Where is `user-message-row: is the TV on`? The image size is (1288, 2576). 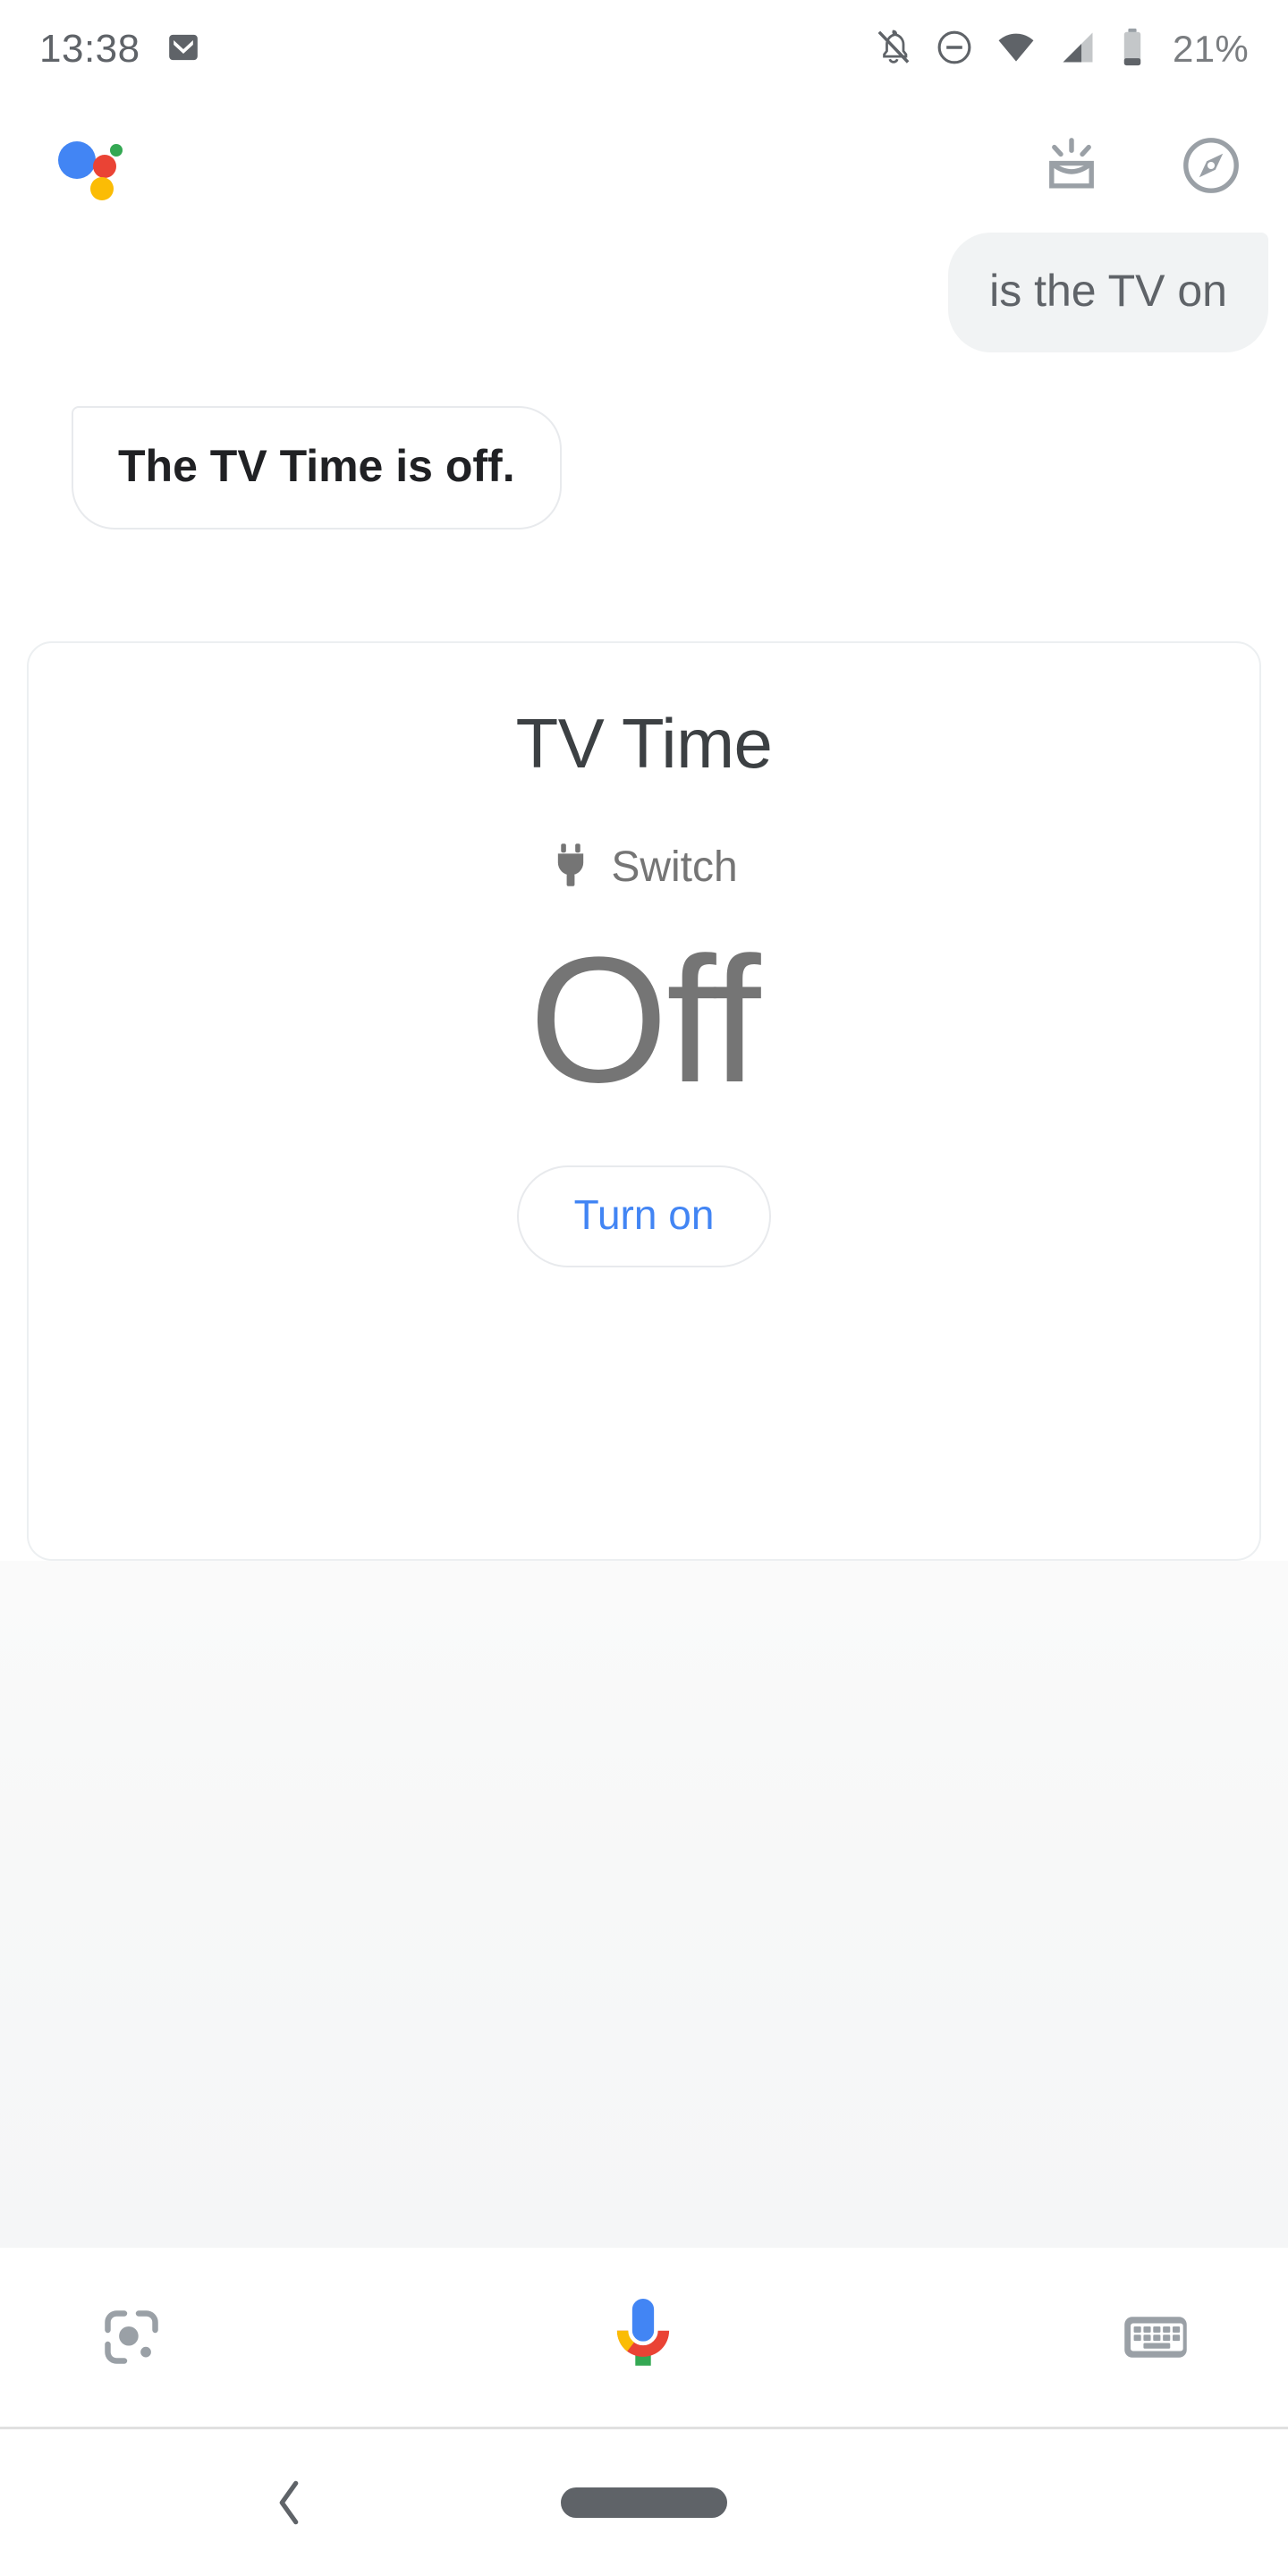 user-message-row: is the TV on is located at coordinates (644, 292).